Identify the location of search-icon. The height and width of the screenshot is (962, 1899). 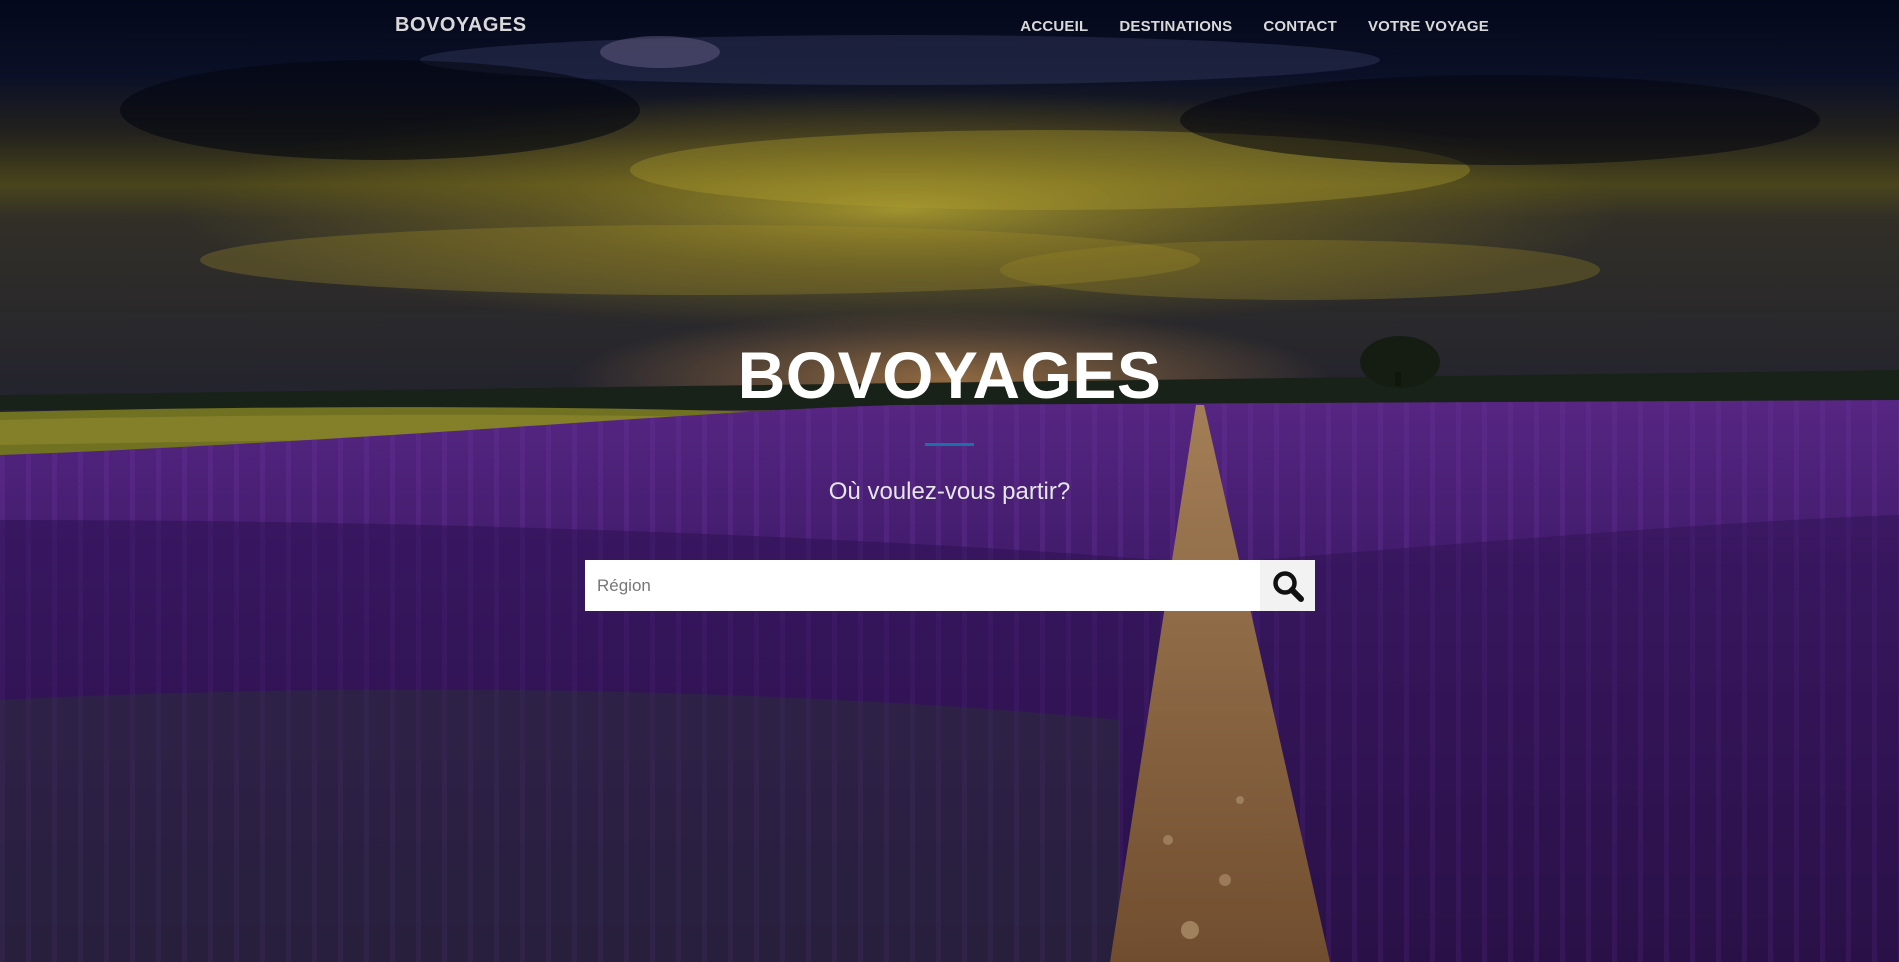
(1288, 586).